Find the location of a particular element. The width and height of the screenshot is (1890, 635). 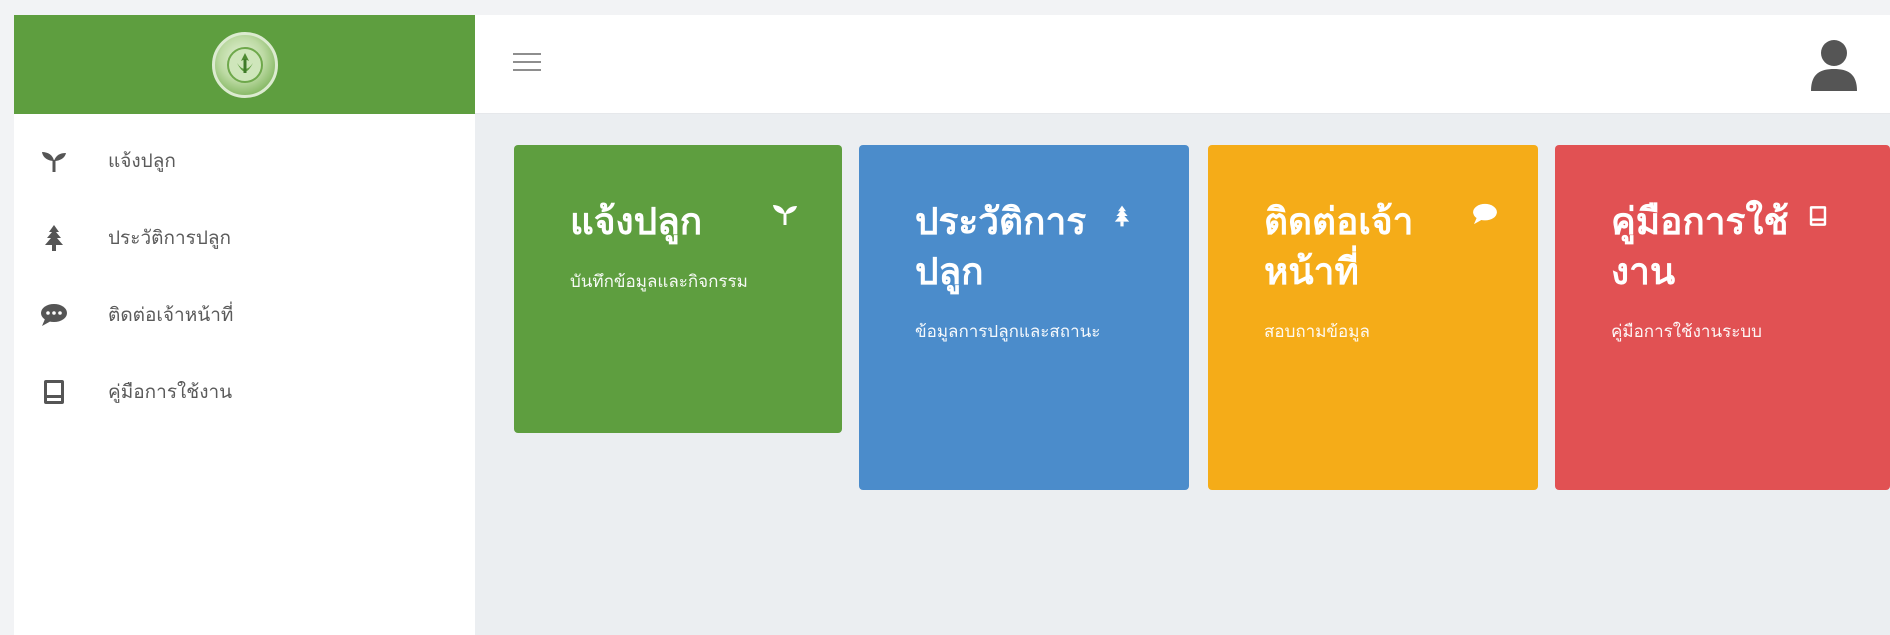

card-planting-history: ประวัติการปลูก ข้อมูลการปลูกและสถานะ is located at coordinates (1024, 317).